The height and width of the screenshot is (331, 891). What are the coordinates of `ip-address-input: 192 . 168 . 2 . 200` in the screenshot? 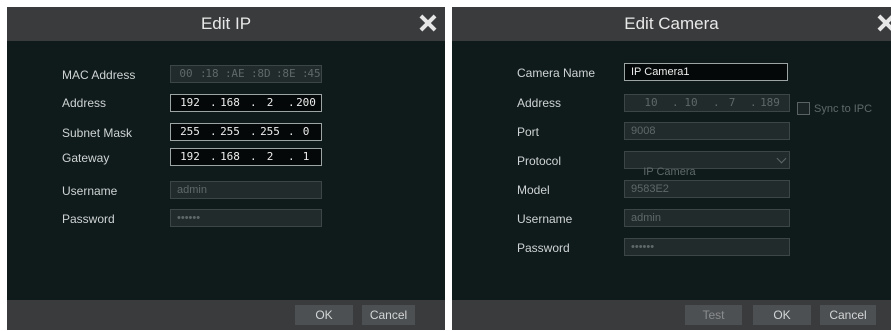 It's located at (246, 103).